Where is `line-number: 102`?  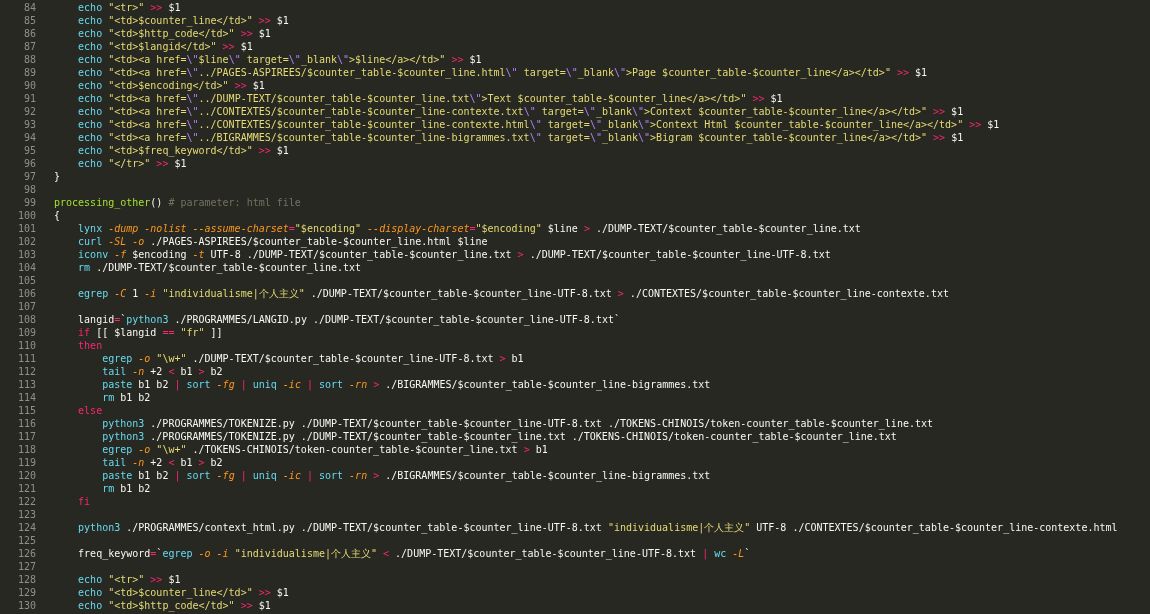 line-number: 102 is located at coordinates (26, 241).